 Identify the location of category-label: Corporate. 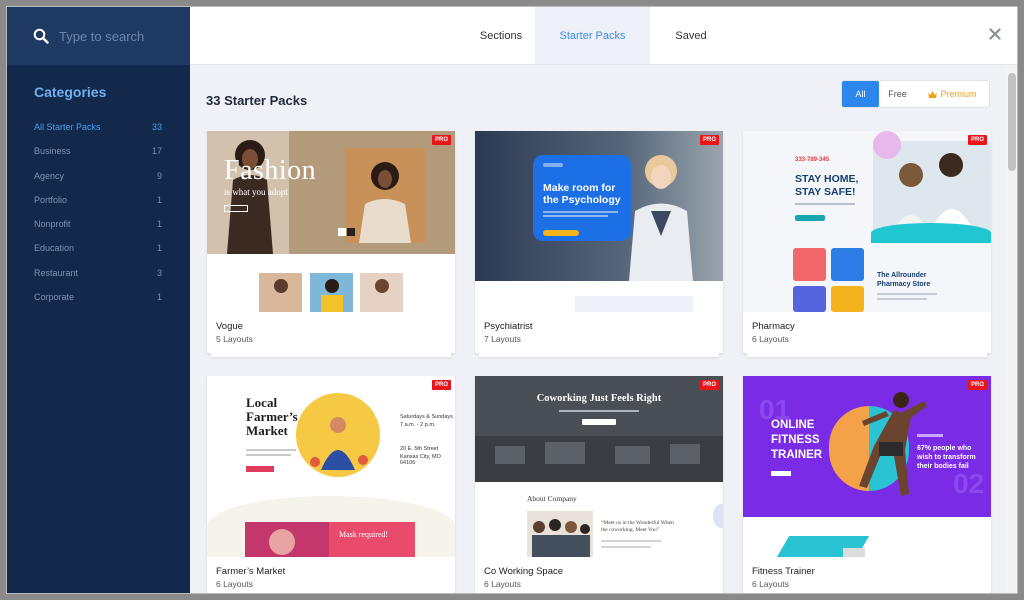
(54, 297).